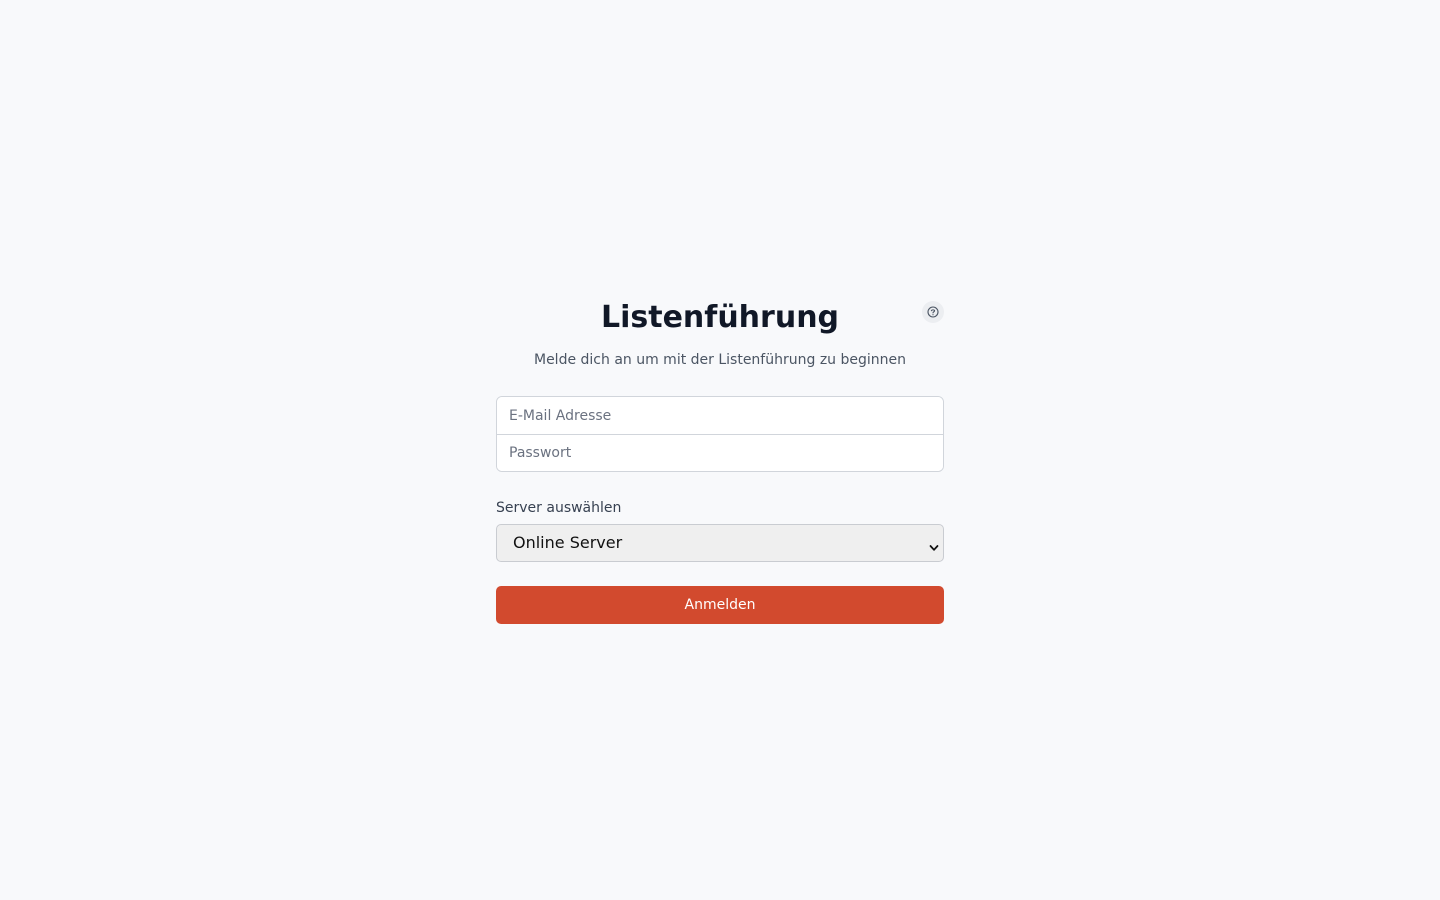 This screenshot has width=1440, height=900. I want to click on login-button: Anmelden, so click(720, 605).